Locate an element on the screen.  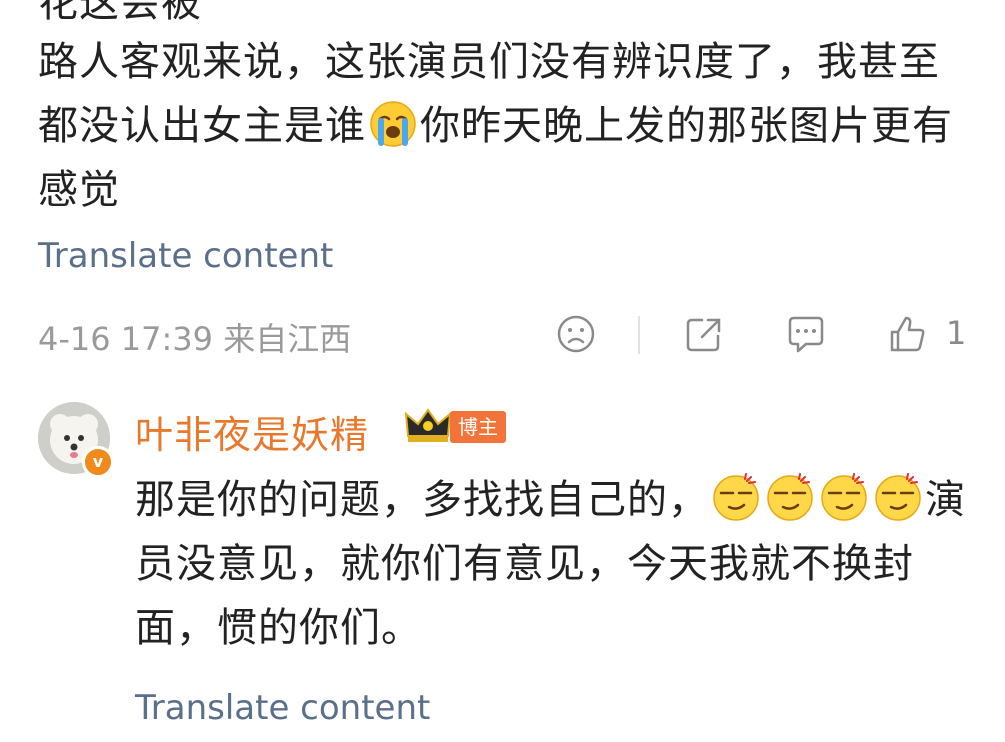
translate-content-link: Translate content is located at coordinates (185, 256).